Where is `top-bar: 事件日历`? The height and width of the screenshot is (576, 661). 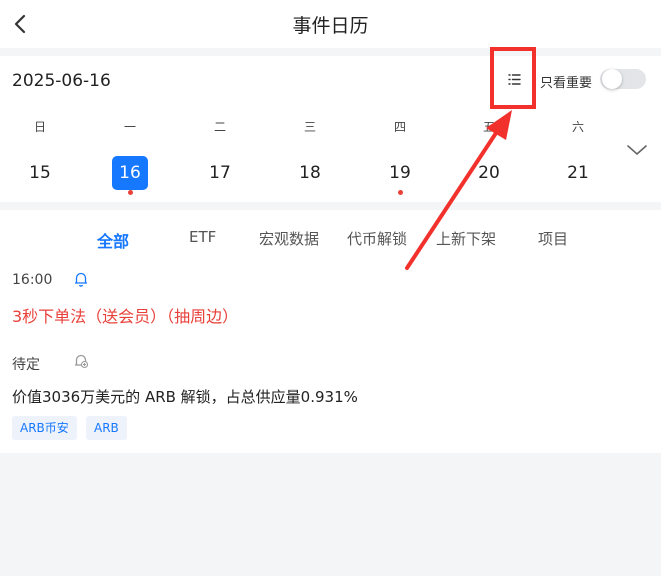
top-bar: 事件日历 is located at coordinates (330, 24).